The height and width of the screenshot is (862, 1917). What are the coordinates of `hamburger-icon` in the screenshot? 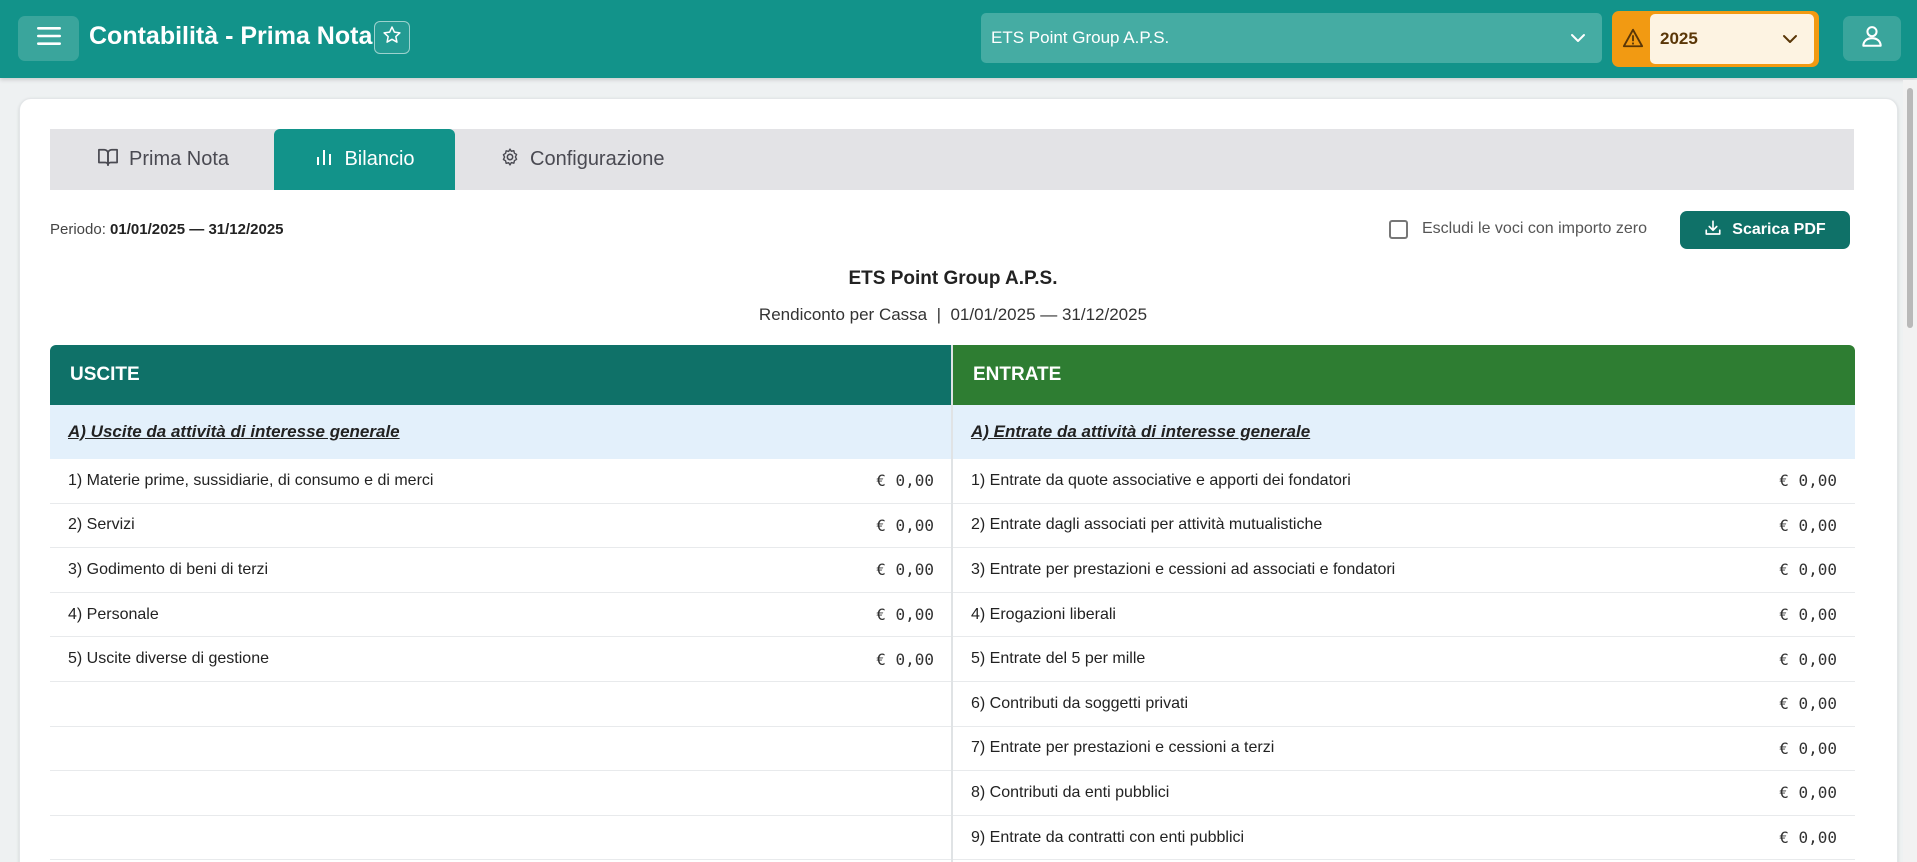 It's located at (49, 38).